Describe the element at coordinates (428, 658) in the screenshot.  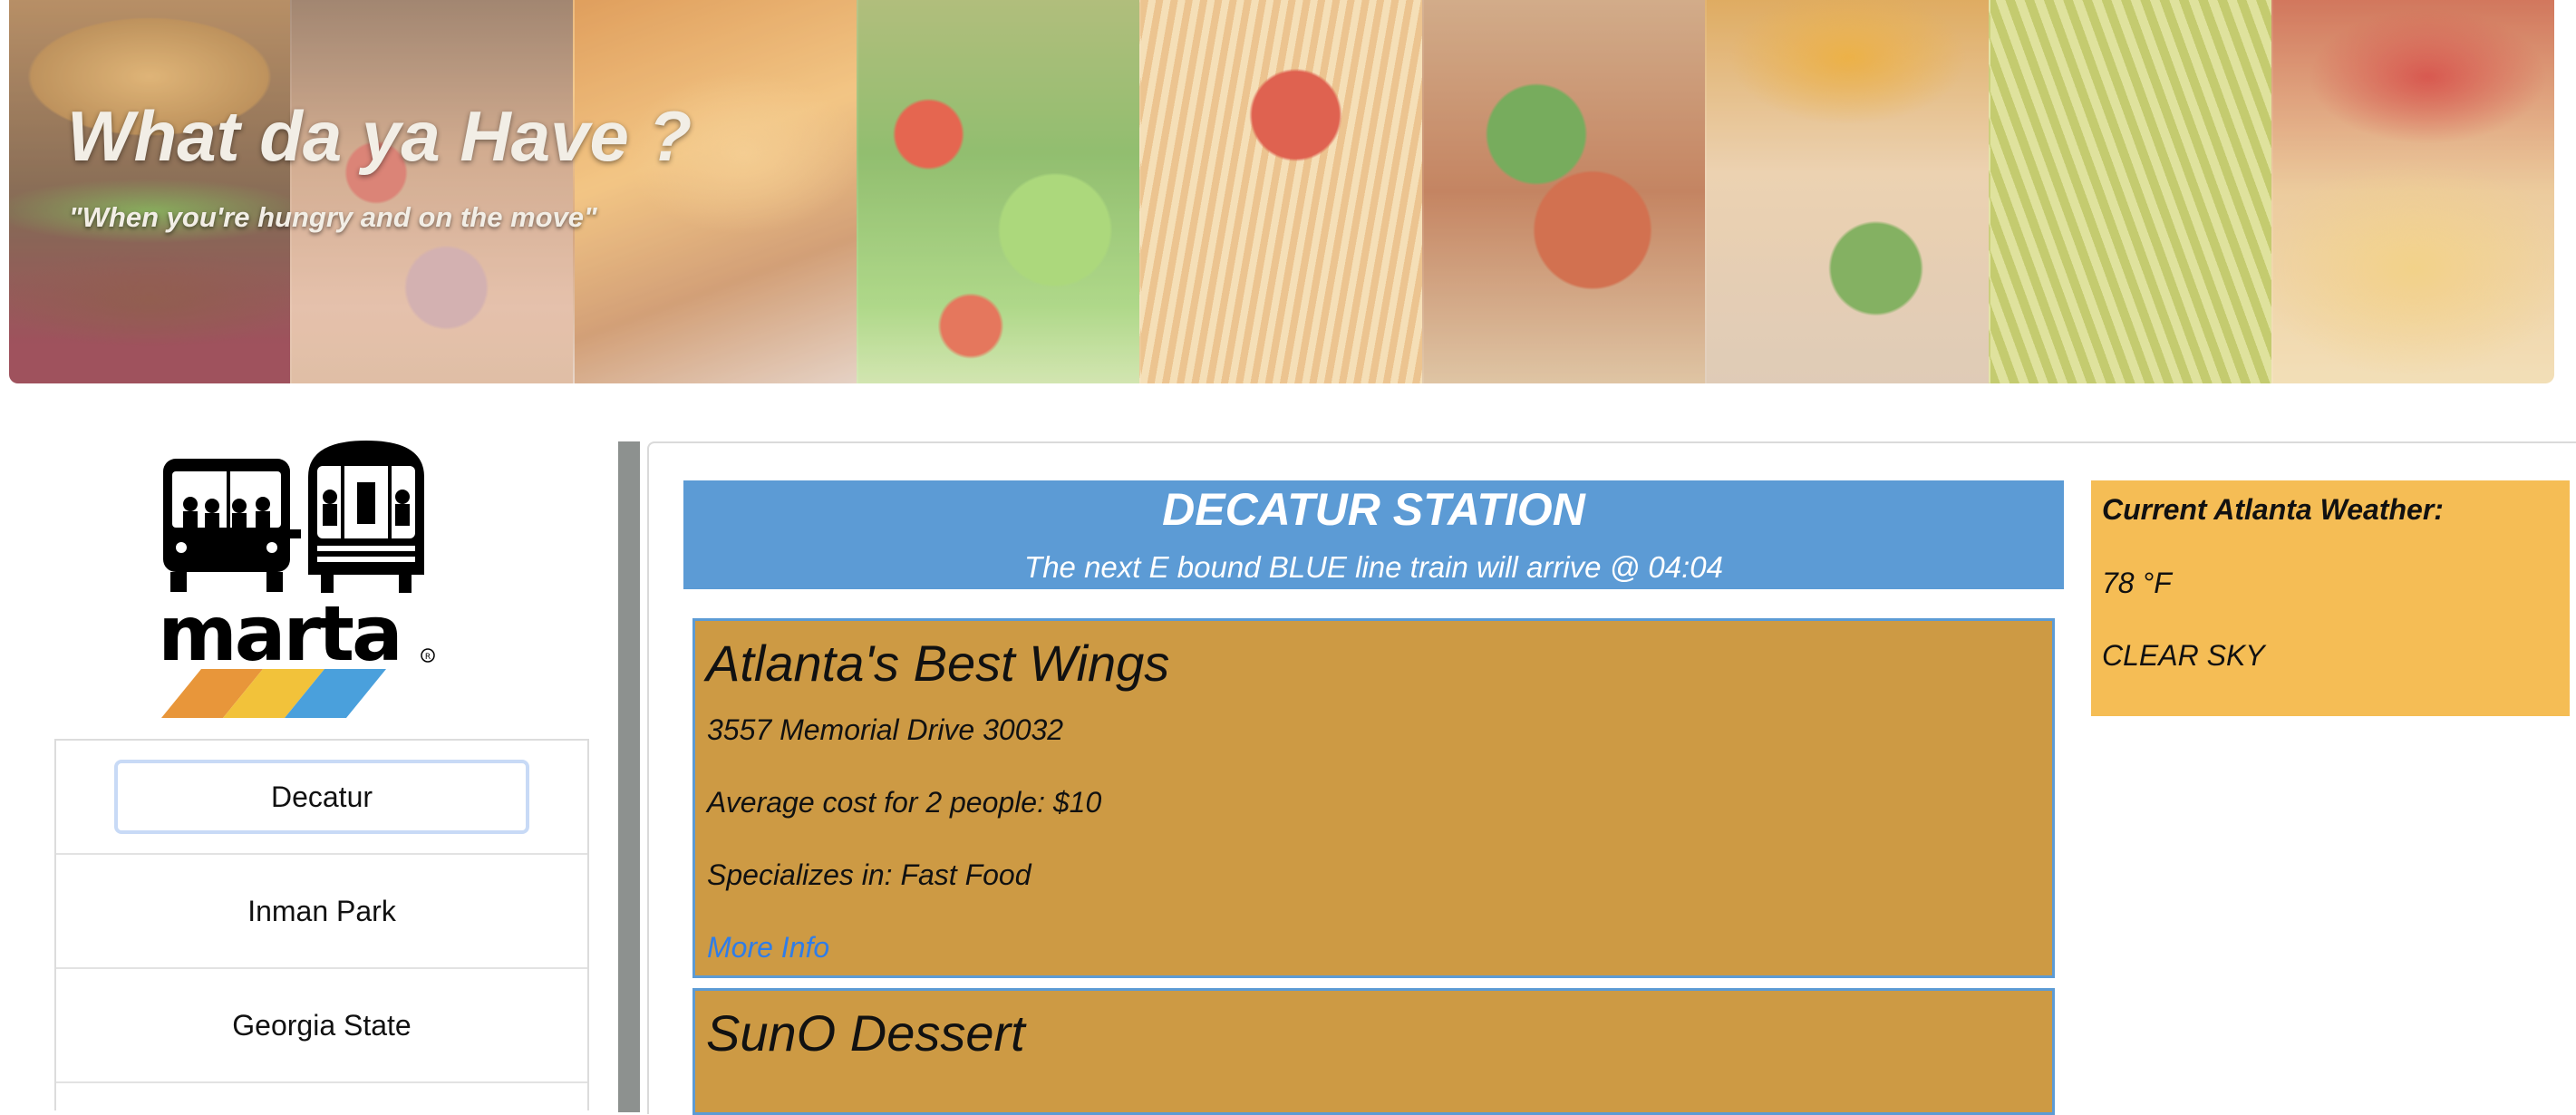
I see `svg-text: R` at that location.